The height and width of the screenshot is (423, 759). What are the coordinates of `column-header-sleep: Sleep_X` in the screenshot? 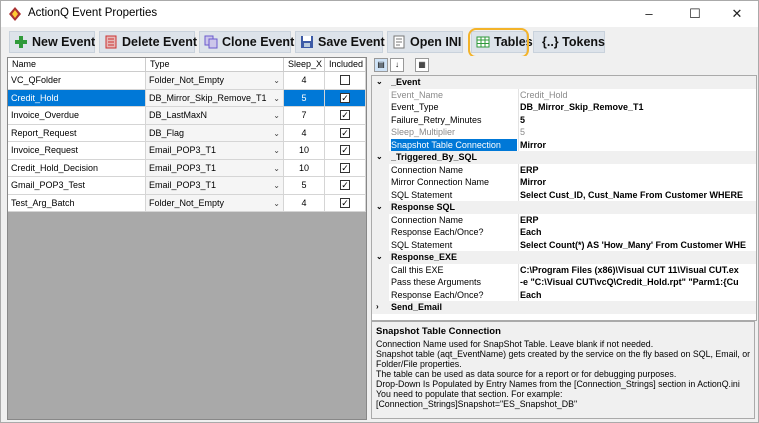 It's located at (304, 65).